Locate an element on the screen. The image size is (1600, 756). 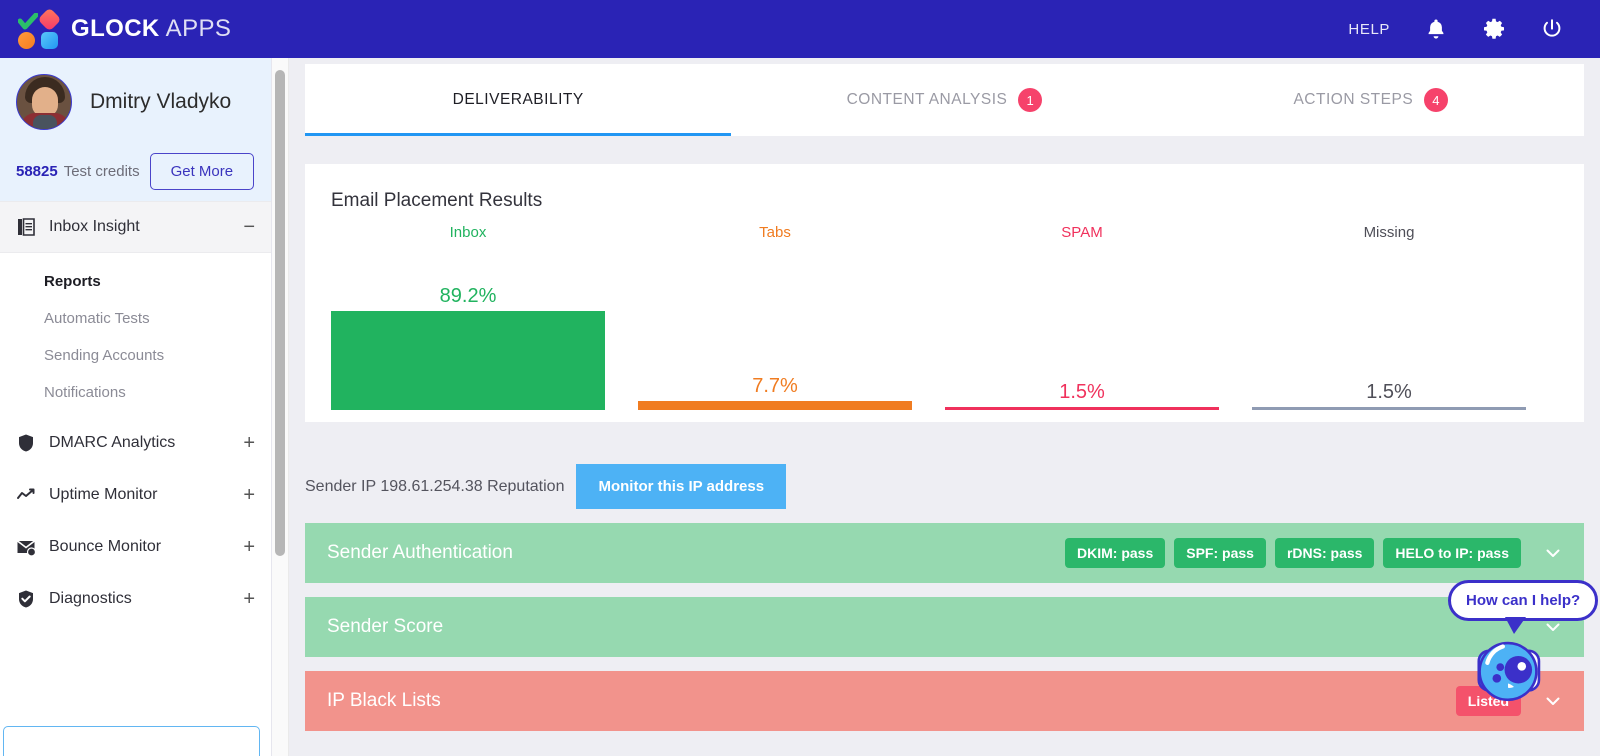
tab-content-analysis: CONTENT ANALYSIS 1 is located at coordinates (944, 100).